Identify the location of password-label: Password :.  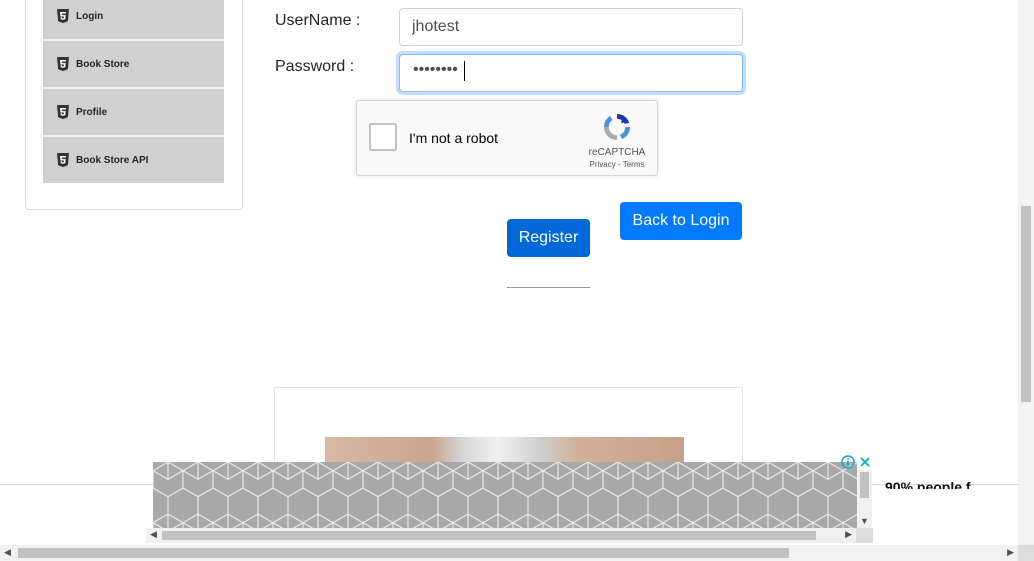
(315, 66).